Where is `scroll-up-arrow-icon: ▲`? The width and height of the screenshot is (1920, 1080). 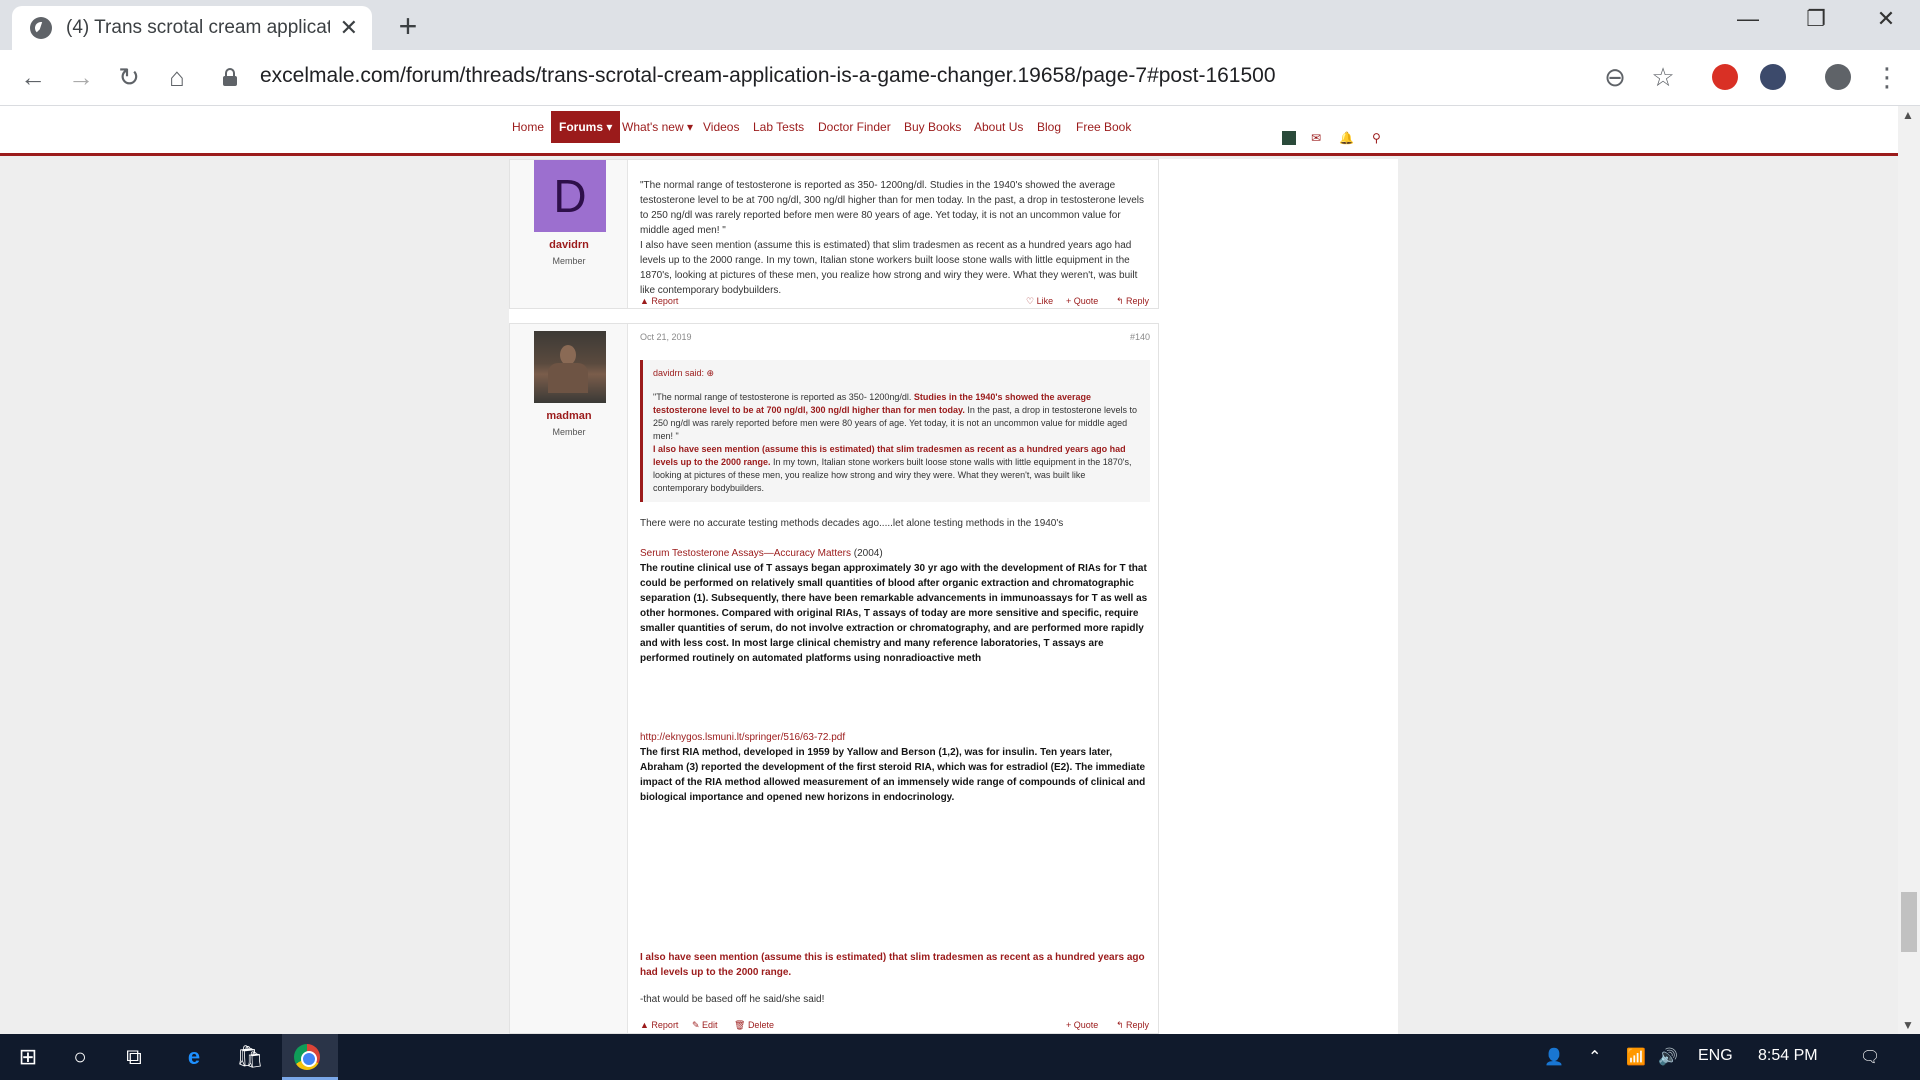
scroll-up-arrow-icon: ▲ is located at coordinates (1908, 115).